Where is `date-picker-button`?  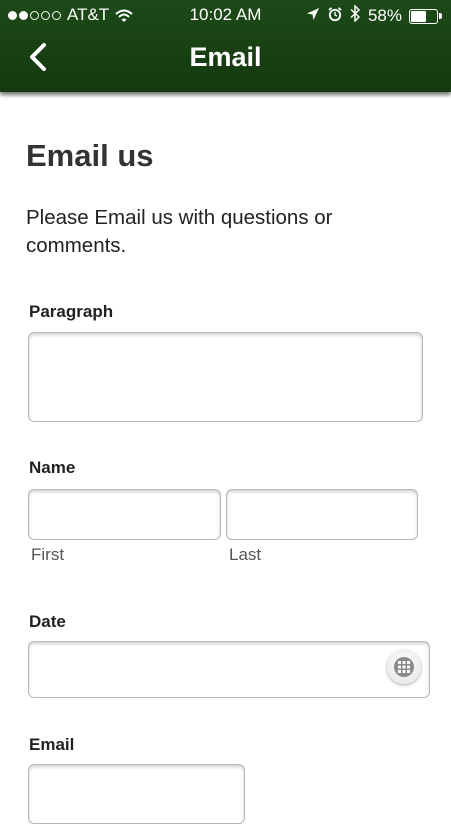 date-picker-button is located at coordinates (404, 667).